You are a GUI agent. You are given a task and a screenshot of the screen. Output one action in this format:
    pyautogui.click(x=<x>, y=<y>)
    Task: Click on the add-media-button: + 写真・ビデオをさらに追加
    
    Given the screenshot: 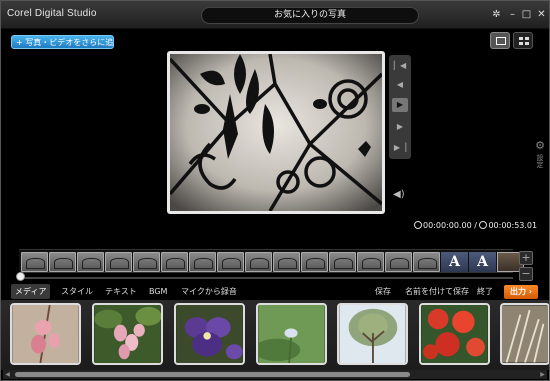 What is the action you would take?
    pyautogui.click(x=62, y=42)
    